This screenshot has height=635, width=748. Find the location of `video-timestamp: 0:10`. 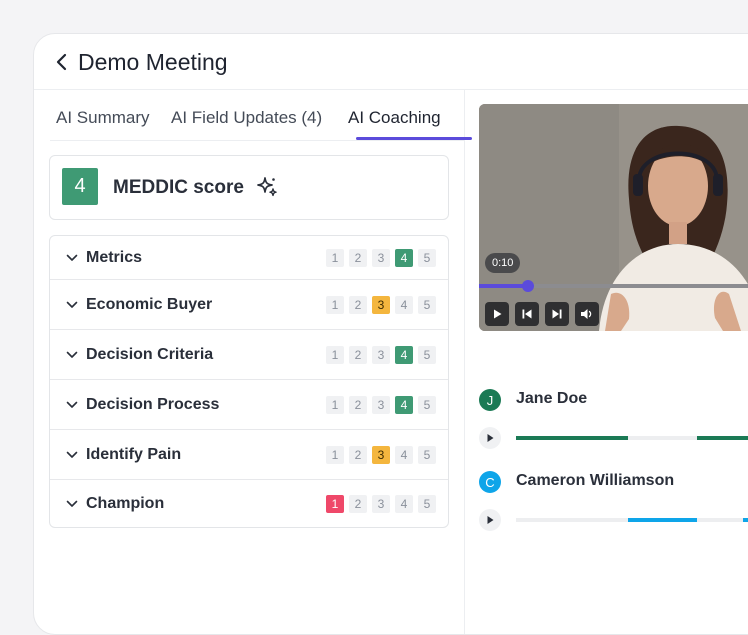

video-timestamp: 0:10 is located at coordinates (503, 263).